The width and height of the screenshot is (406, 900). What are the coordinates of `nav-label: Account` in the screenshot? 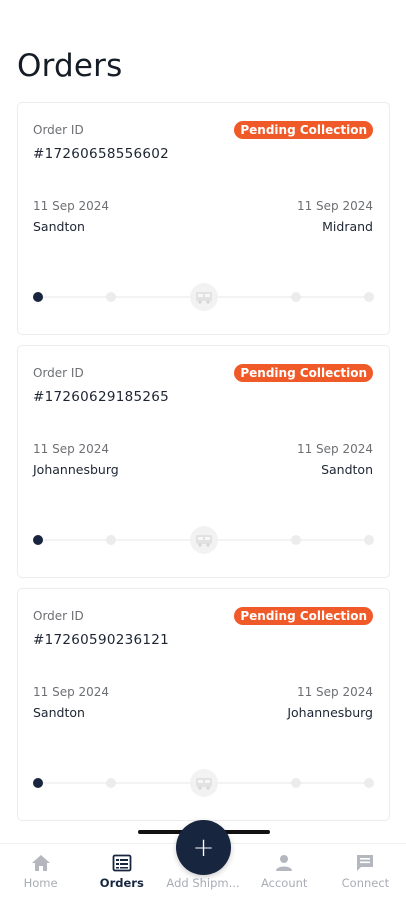 It's located at (284, 883).